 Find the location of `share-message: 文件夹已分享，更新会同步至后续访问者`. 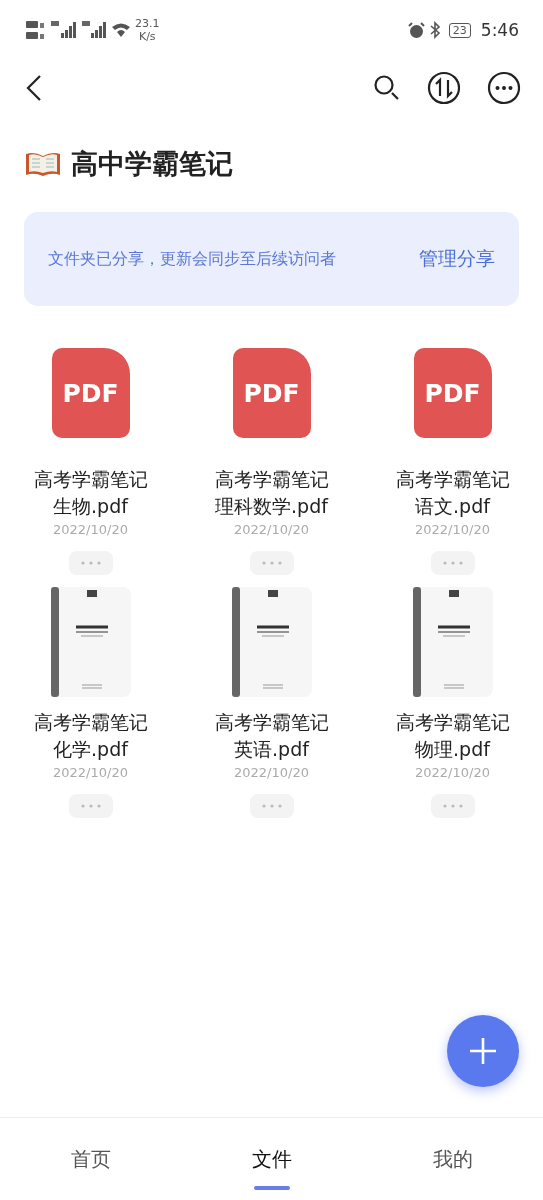

share-message: 文件夹已分享，更新会同步至后续访问者 is located at coordinates (192, 259).